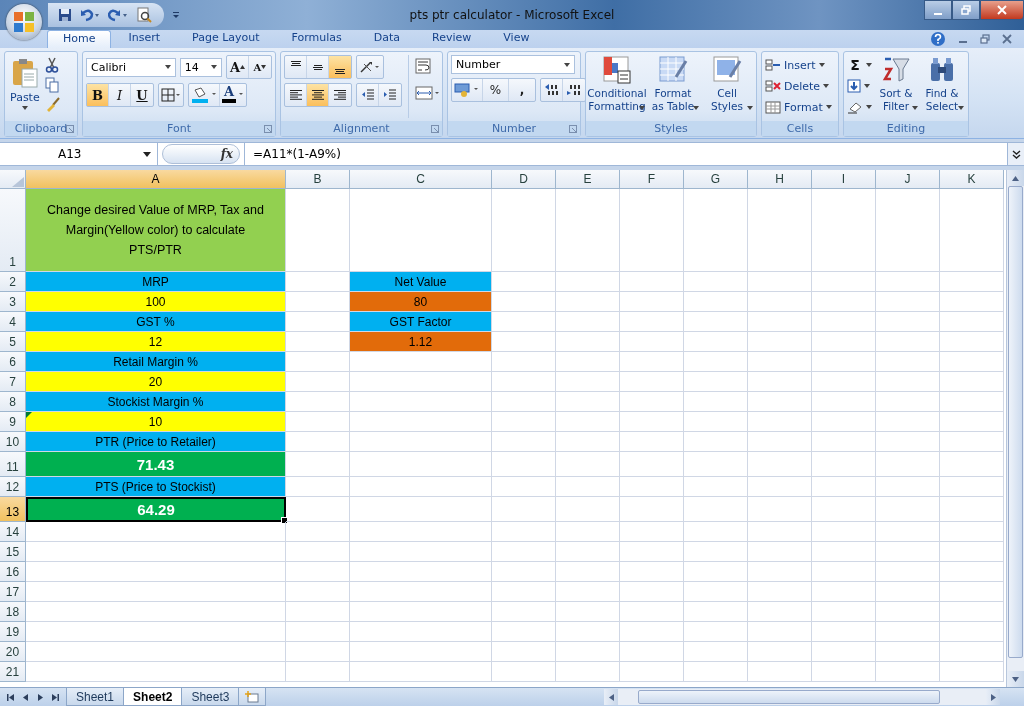 This screenshot has width=1024, height=706. I want to click on align-center-button, so click(318, 95).